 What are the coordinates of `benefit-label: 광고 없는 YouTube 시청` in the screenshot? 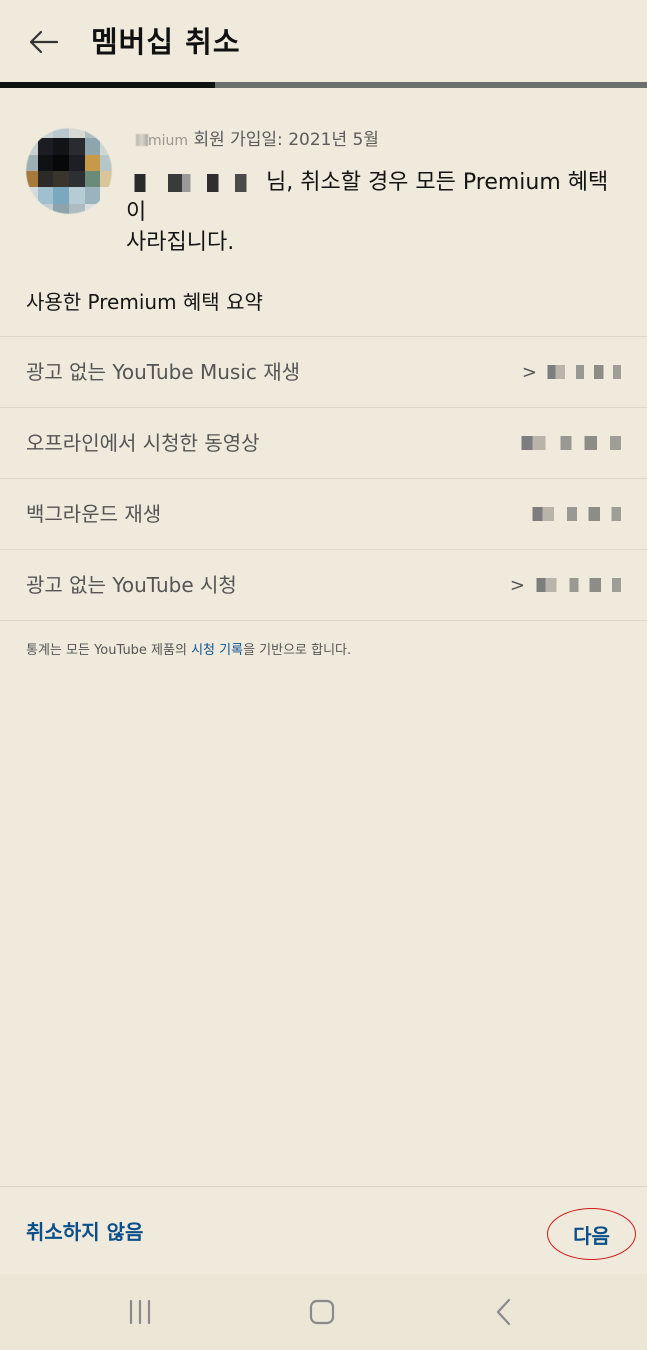 It's located at (131, 585).